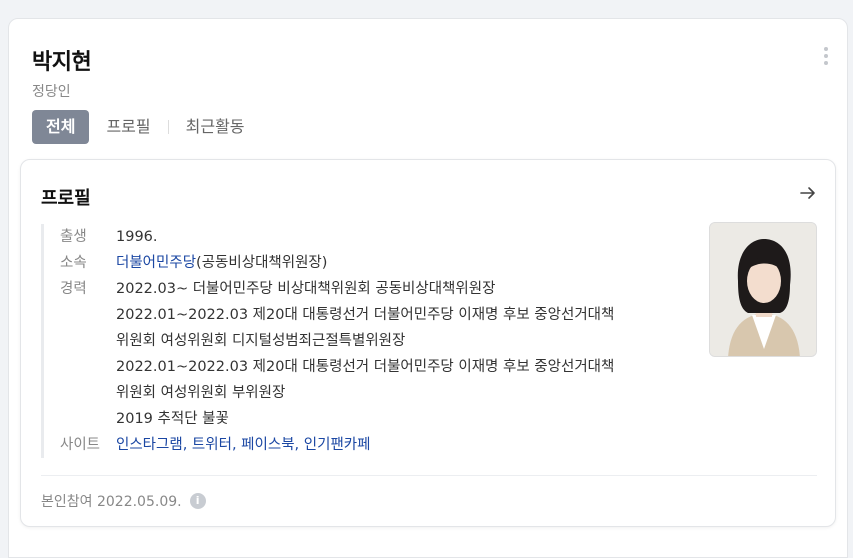 The image size is (853, 558). What do you see at coordinates (375, 237) in the screenshot?
I see `birth-row: 출생 1996.` at bounding box center [375, 237].